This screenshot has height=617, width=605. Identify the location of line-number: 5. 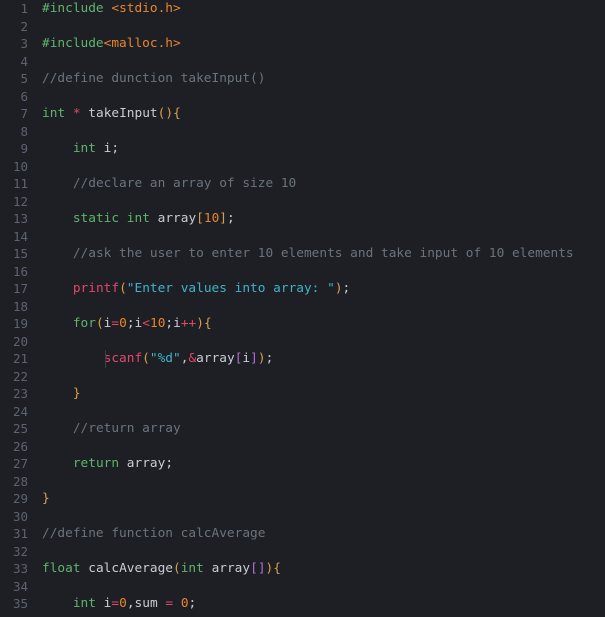
(24, 78).